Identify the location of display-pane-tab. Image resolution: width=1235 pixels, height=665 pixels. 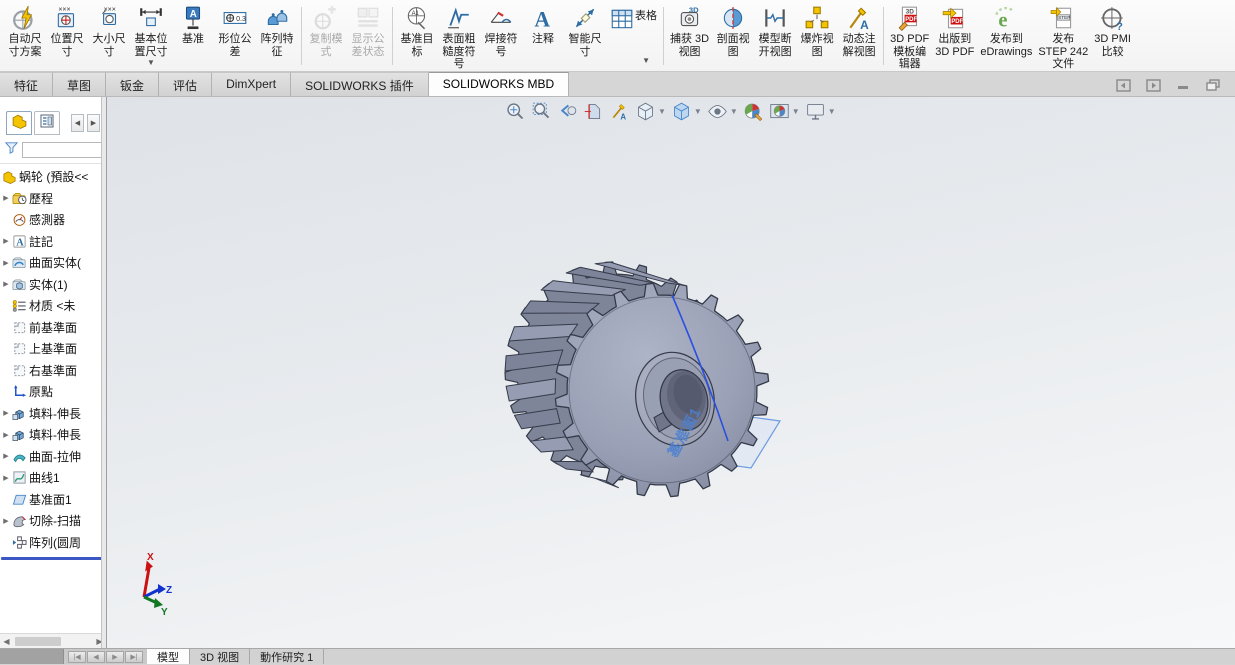
(47, 123).